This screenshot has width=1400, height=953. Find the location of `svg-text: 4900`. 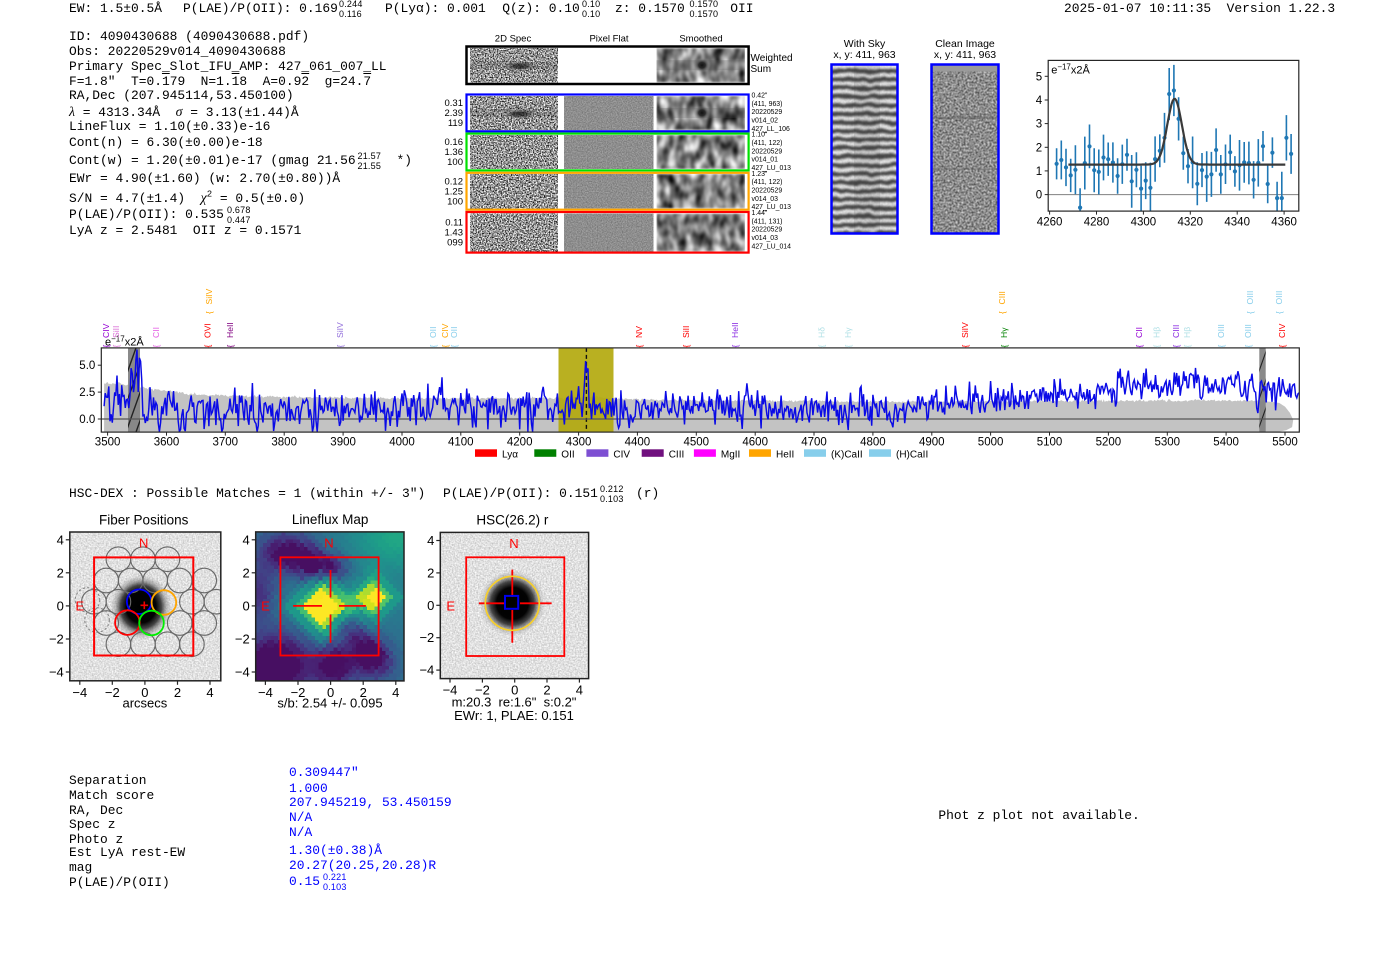

svg-text: 4900 is located at coordinates (932, 442).